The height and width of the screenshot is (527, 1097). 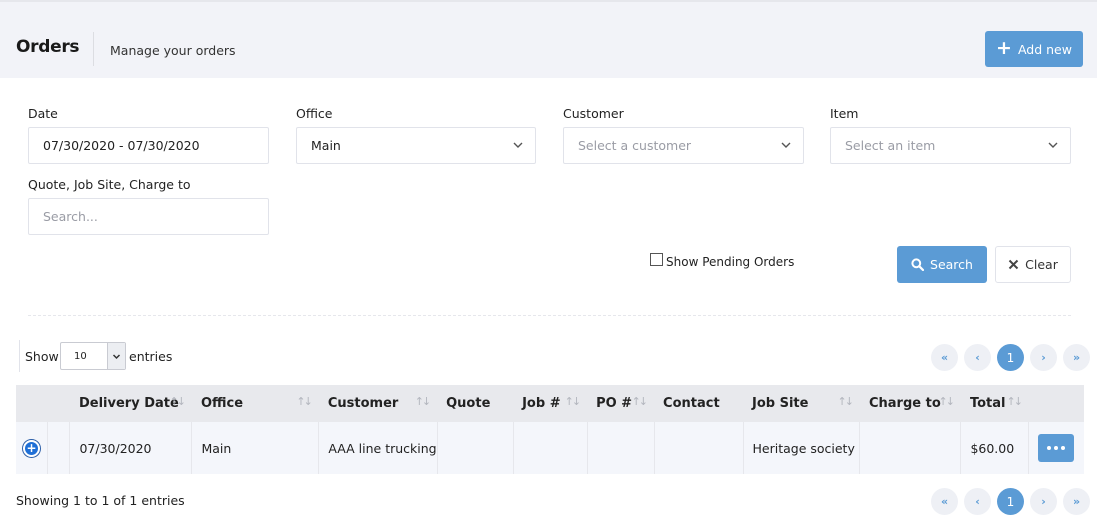 I want to click on clear-button-label: Clear, so click(x=1041, y=264).